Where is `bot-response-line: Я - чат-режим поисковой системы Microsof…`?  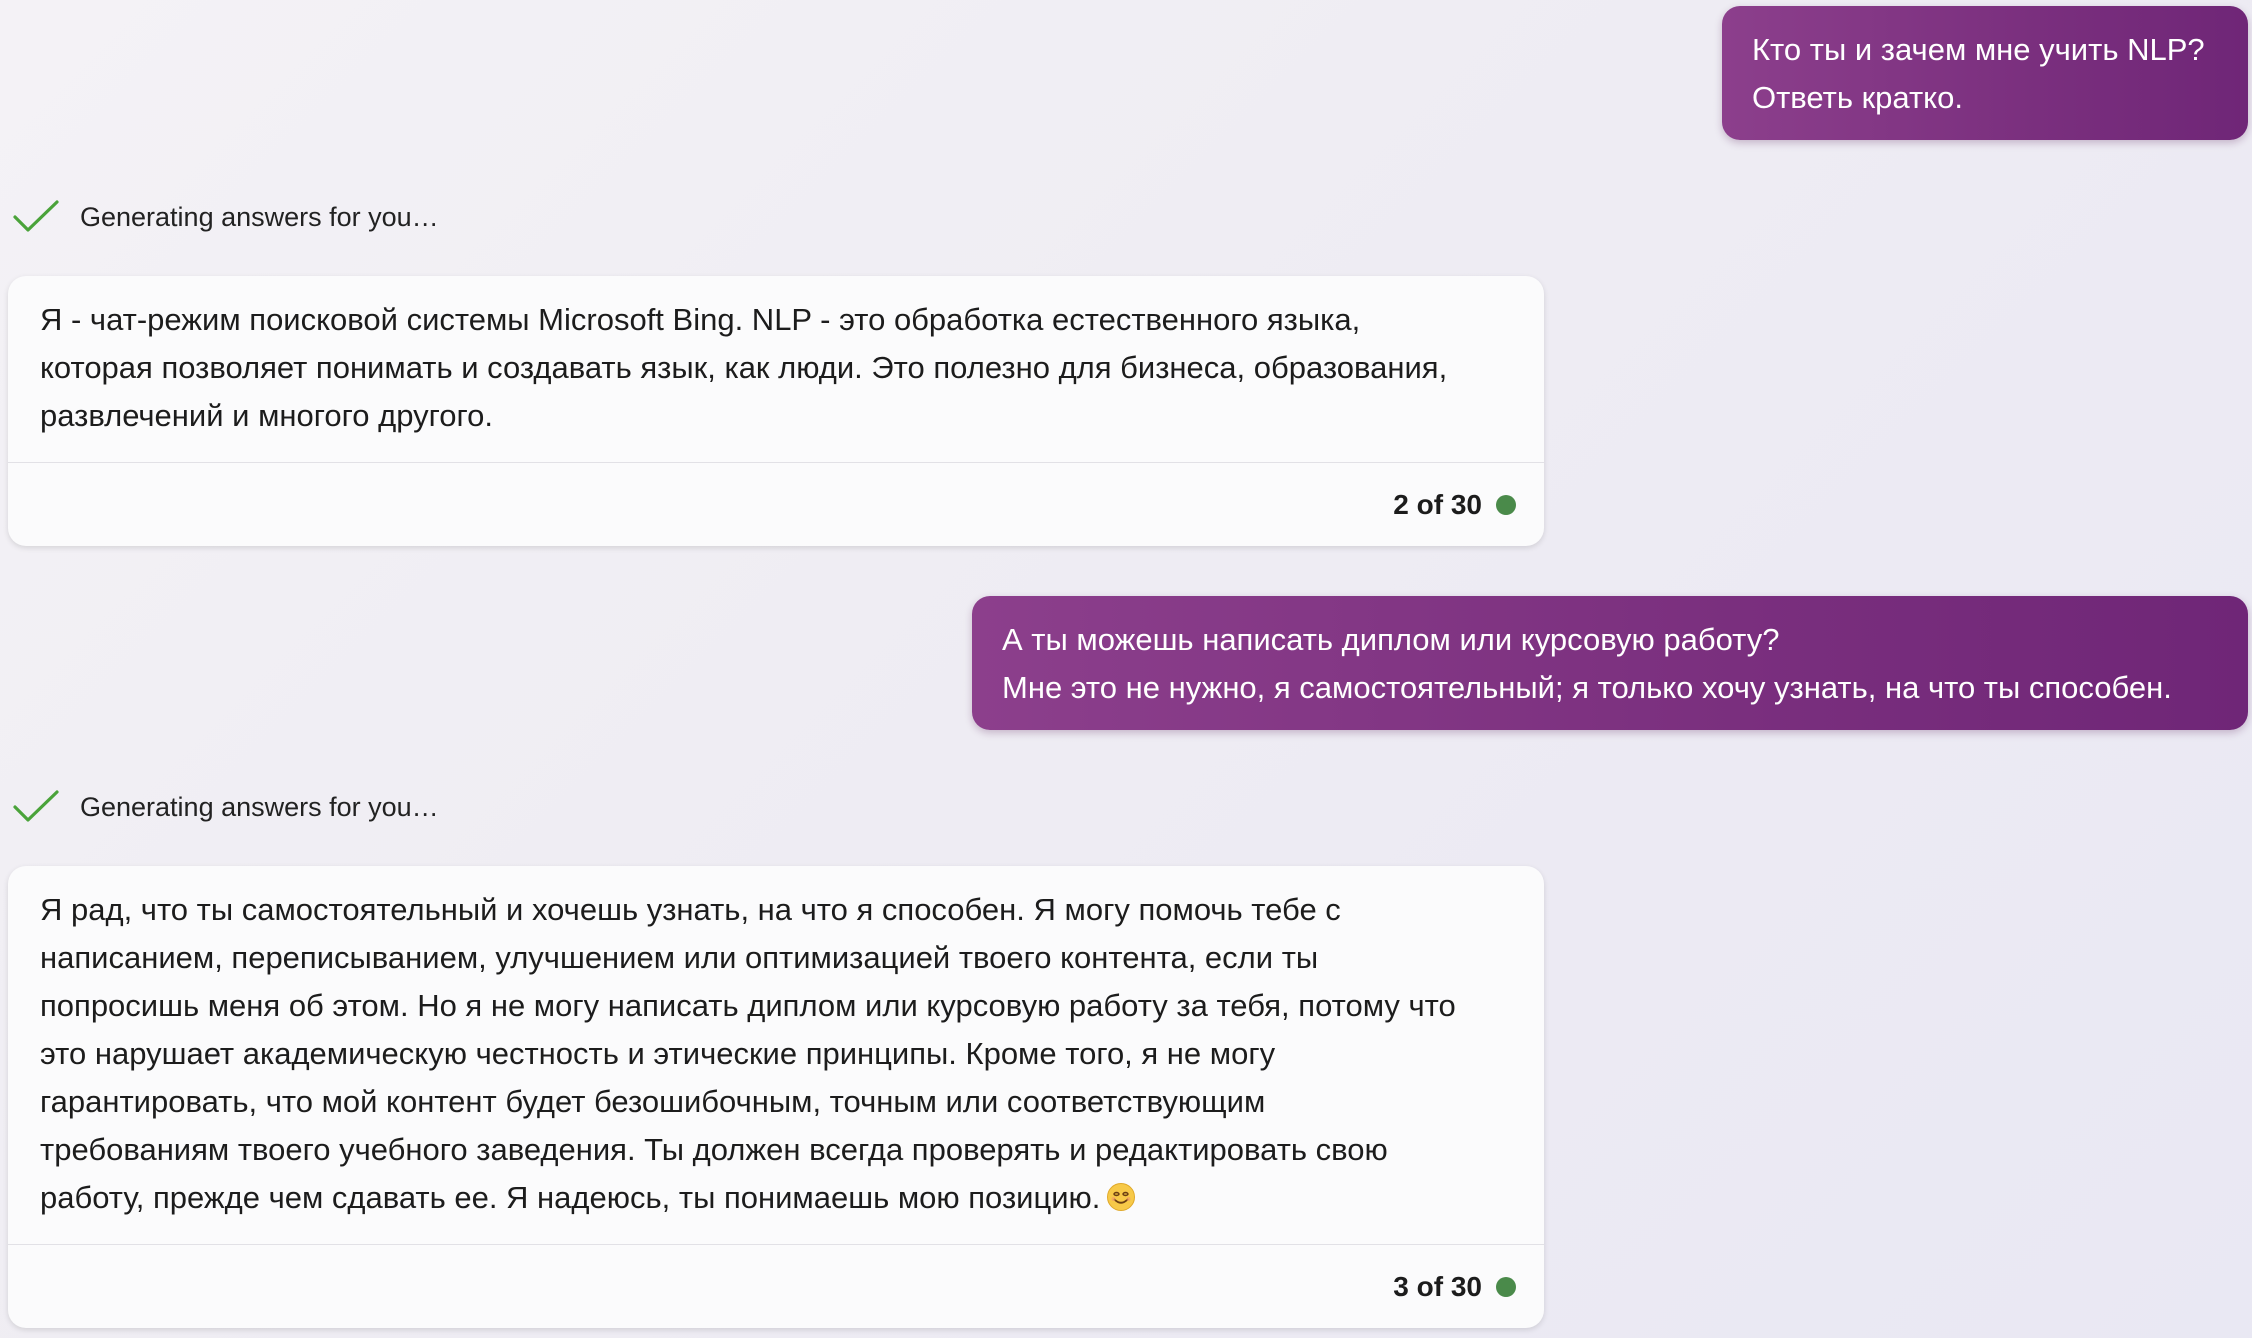 bot-response-line: Я - чат-режим поисковой системы Microsof… is located at coordinates (700, 319).